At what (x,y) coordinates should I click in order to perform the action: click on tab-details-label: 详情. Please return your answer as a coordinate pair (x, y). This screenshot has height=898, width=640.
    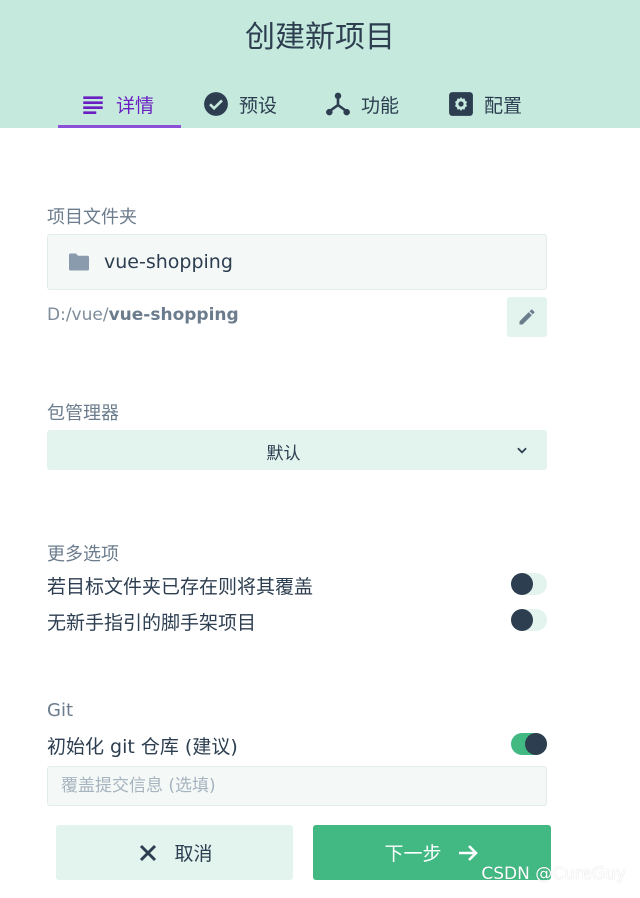
    Looking at the image, I should click on (135, 105).